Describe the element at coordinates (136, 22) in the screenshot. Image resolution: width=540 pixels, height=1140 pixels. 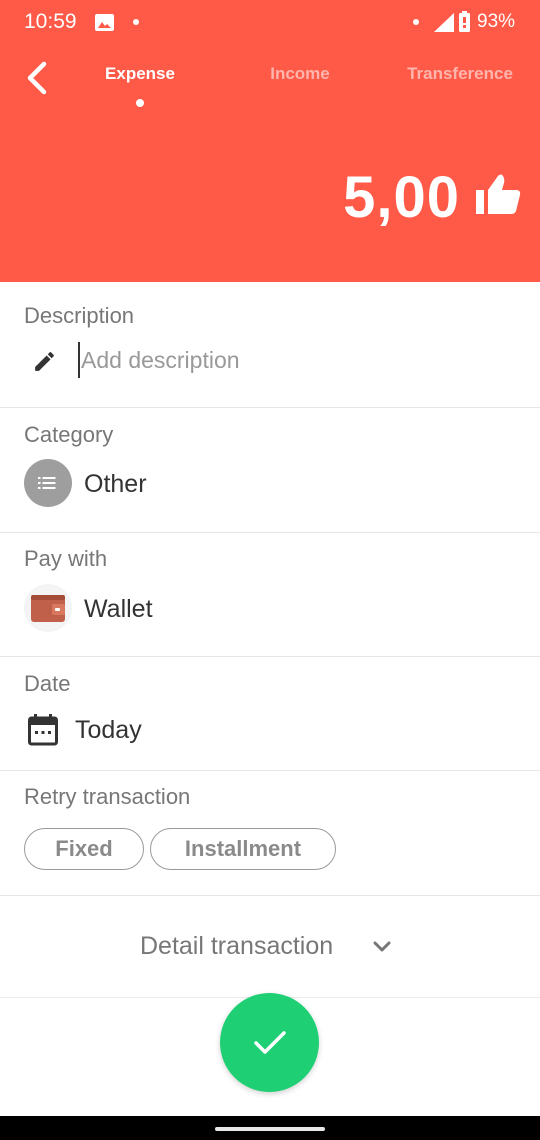
I see `notification-dot` at that location.